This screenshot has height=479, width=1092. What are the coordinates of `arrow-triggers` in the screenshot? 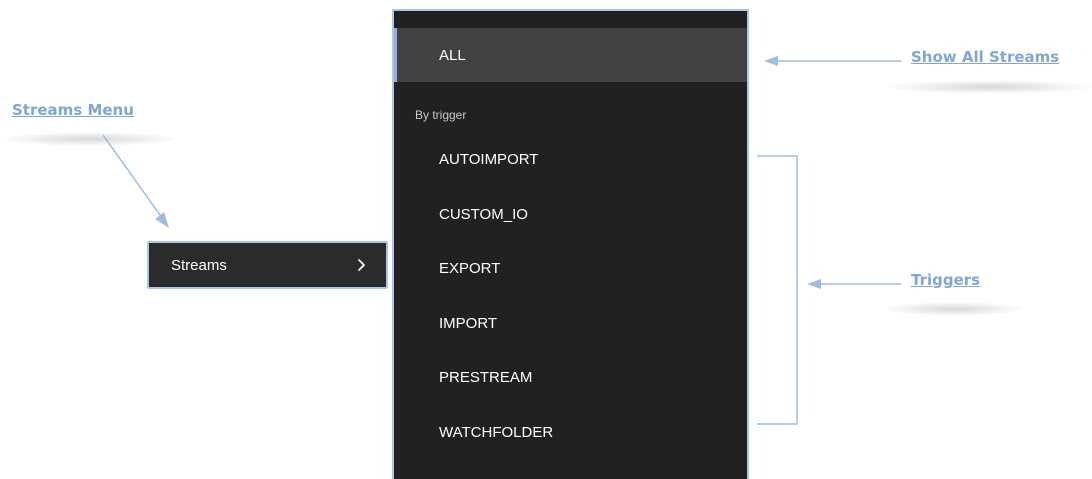 It's located at (854, 284).